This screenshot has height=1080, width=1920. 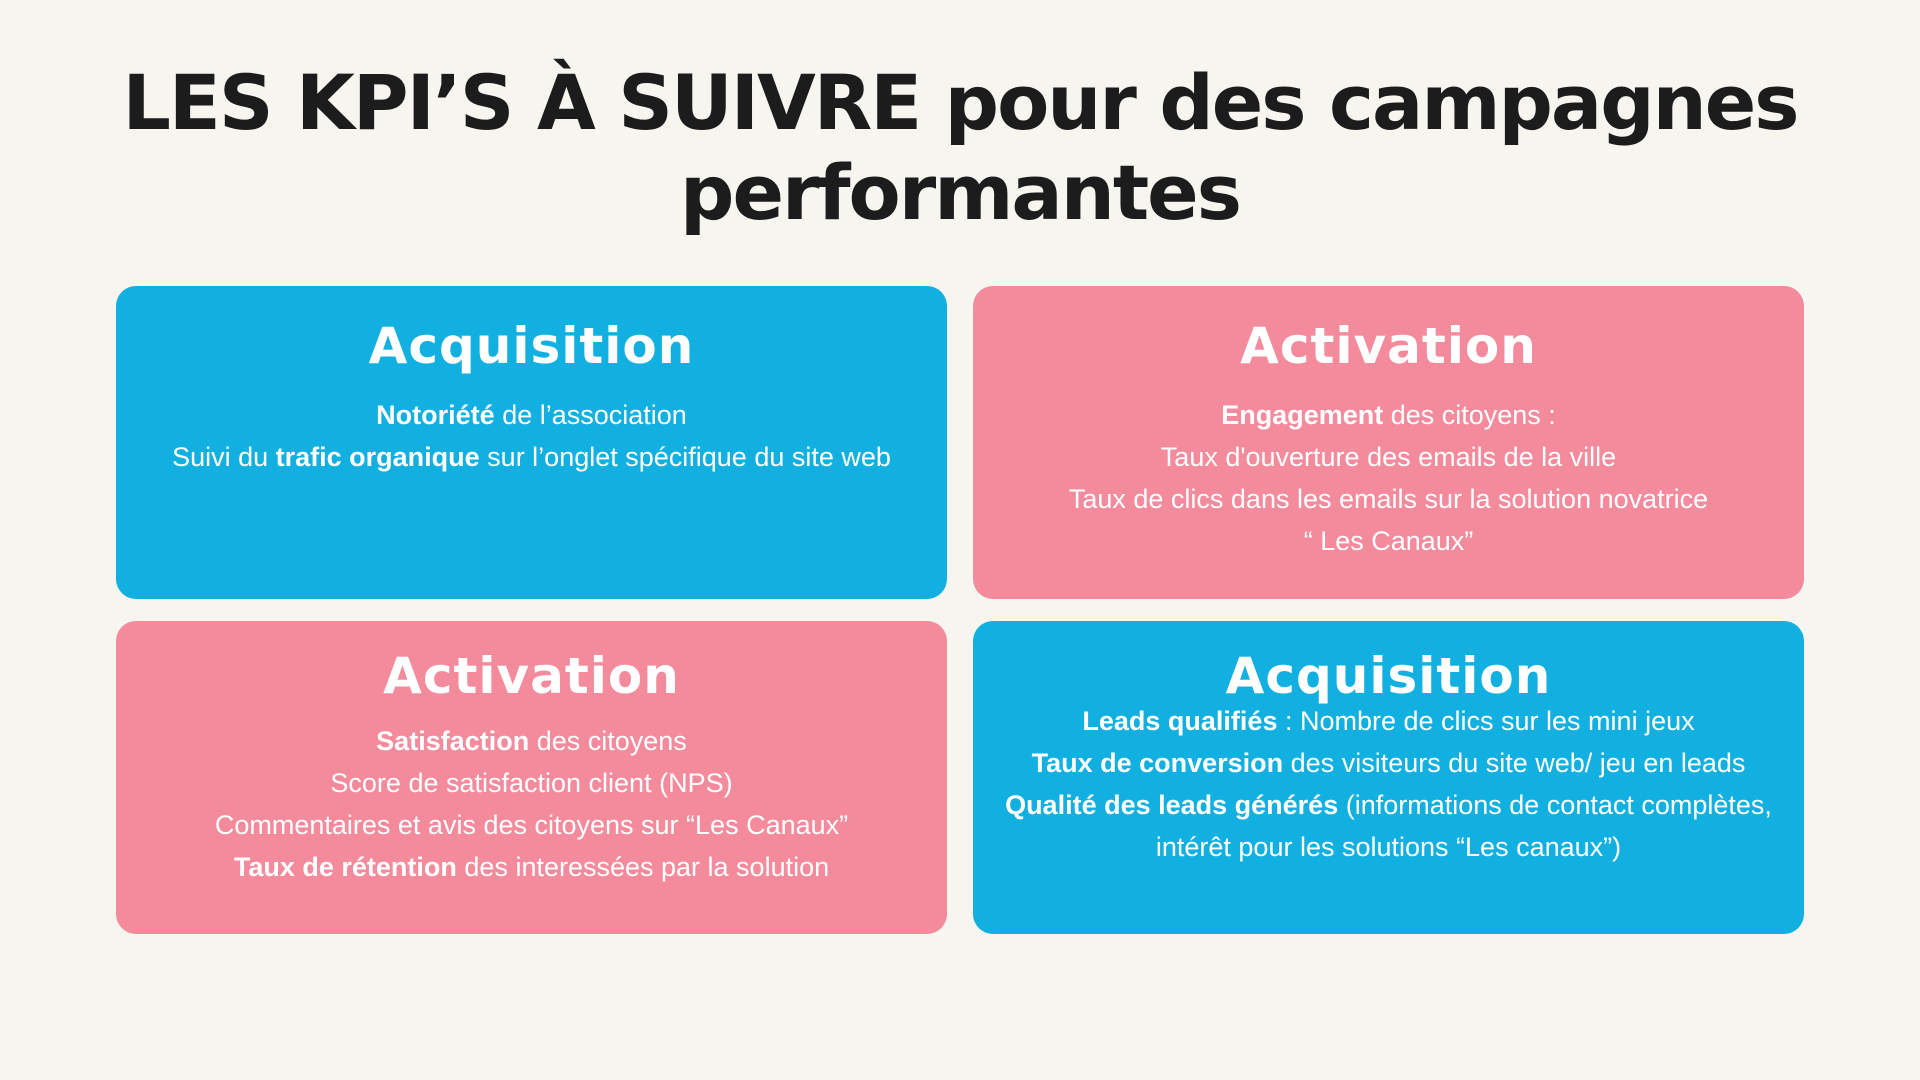 I want to click on kpi-text: des citoyens, so click(x=608, y=741).